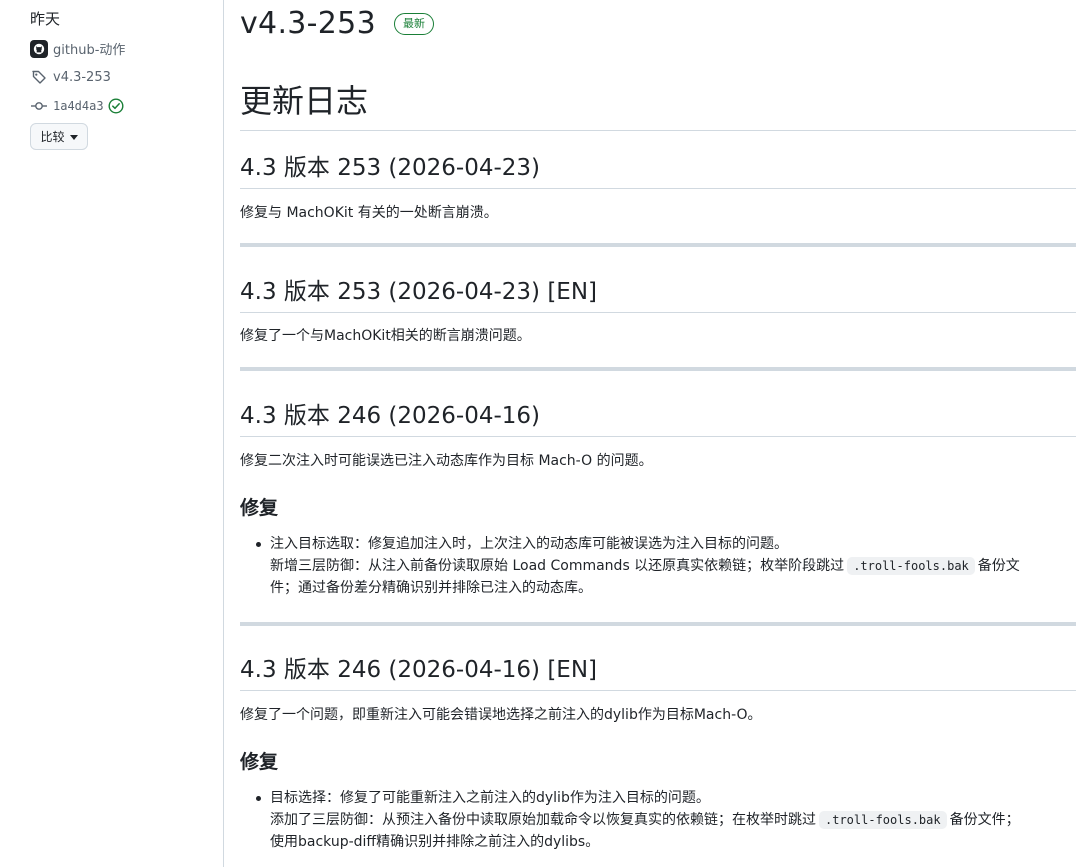  I want to click on latest-badge: 最新, so click(413, 23).